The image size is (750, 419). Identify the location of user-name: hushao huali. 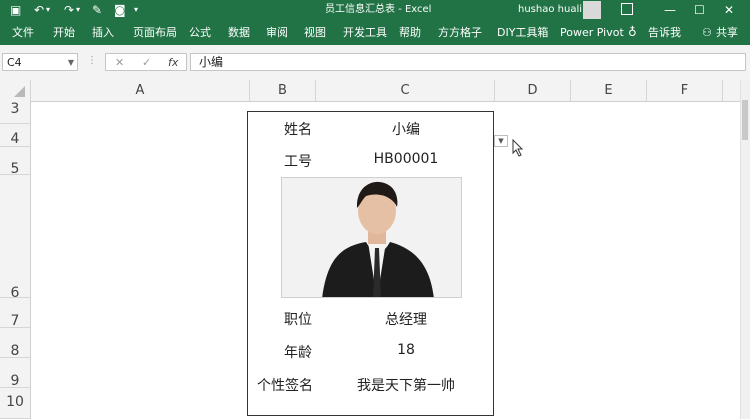
(550, 9).